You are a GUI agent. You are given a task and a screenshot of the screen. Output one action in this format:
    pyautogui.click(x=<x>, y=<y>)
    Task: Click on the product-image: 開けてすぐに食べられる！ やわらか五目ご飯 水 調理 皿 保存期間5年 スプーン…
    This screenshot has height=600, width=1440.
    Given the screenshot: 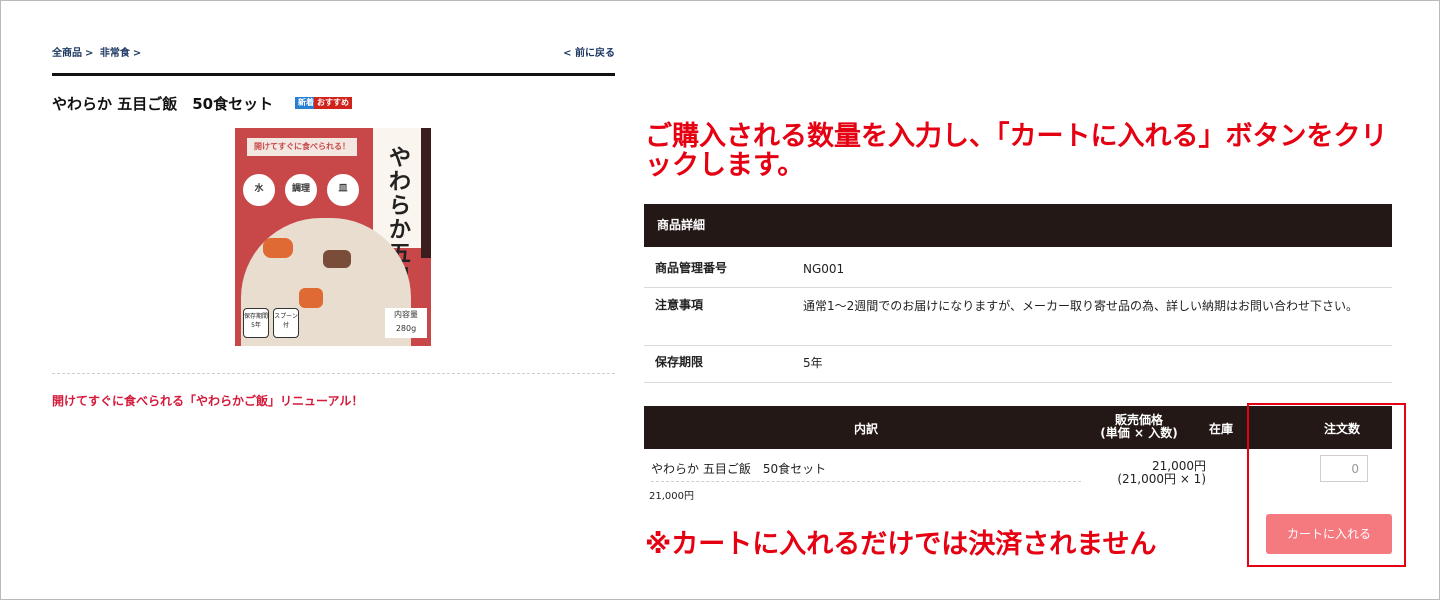 What is the action you would take?
    pyautogui.click(x=333, y=237)
    